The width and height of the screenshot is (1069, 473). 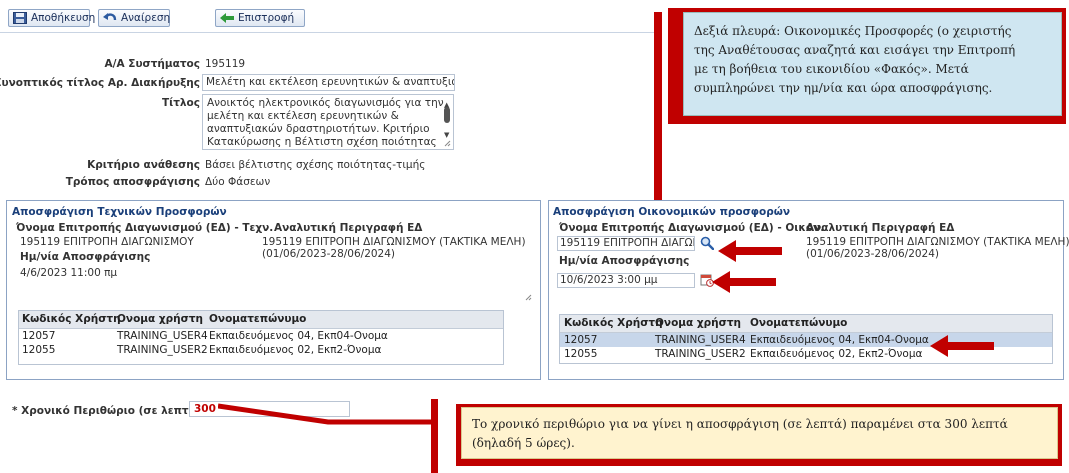 What do you see at coordinates (672, 212) in the screenshot?
I see `financial-panel-title: Αποσφράγιση Οικονομικών προσφορών` at bounding box center [672, 212].